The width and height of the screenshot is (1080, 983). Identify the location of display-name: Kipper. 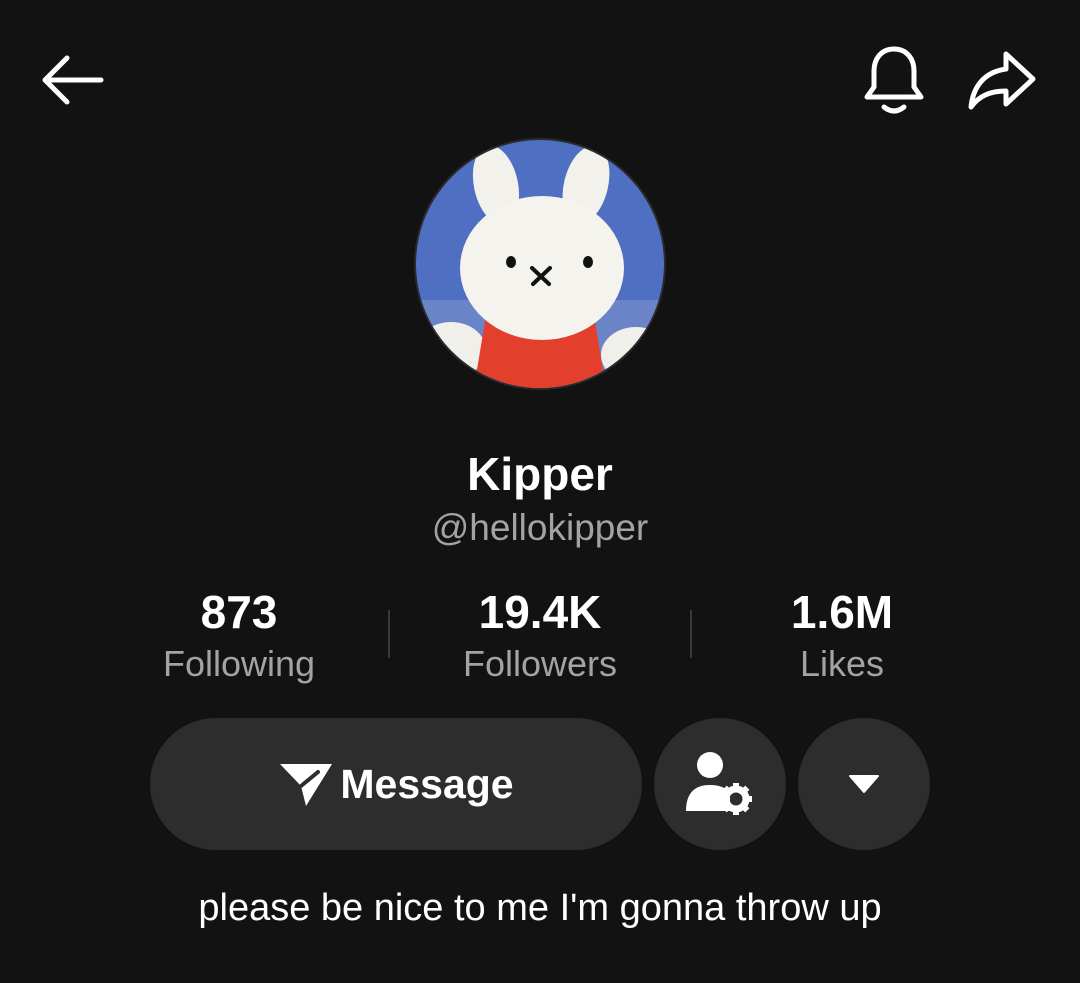
(540, 474).